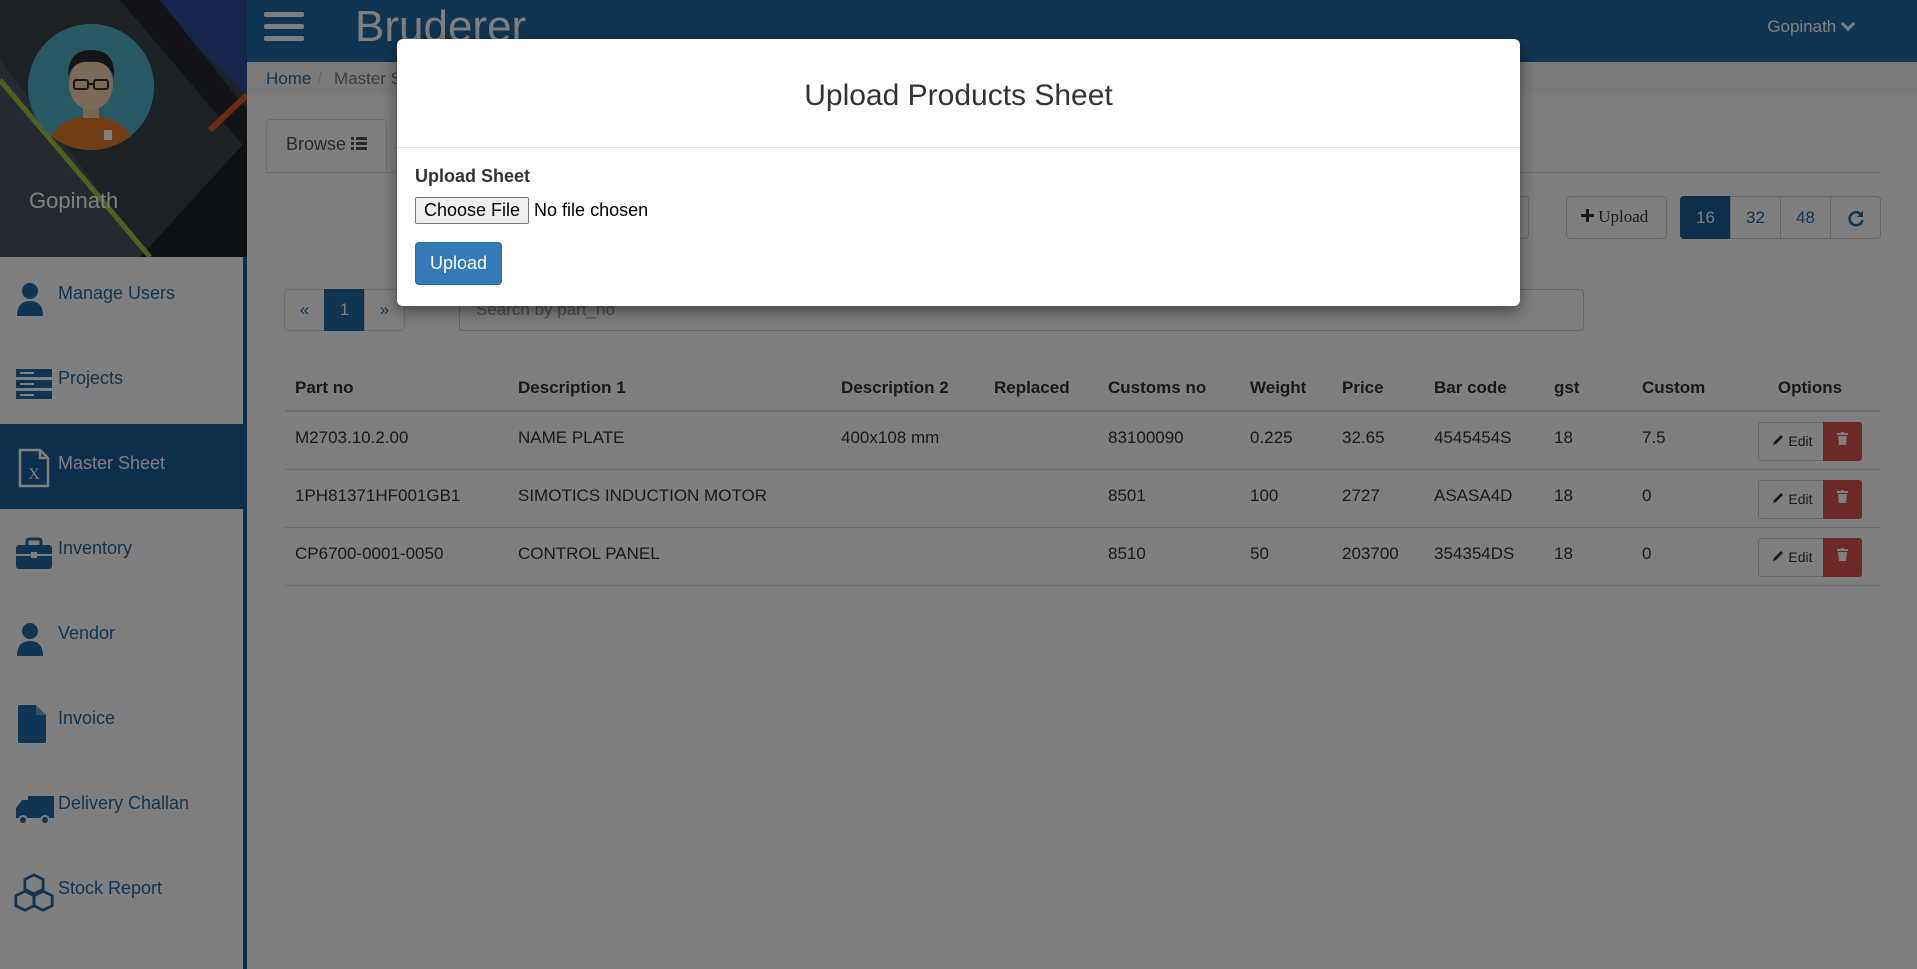 This screenshot has width=1917, height=969. I want to click on modal-title: Upload Products Sheet, so click(958, 95).